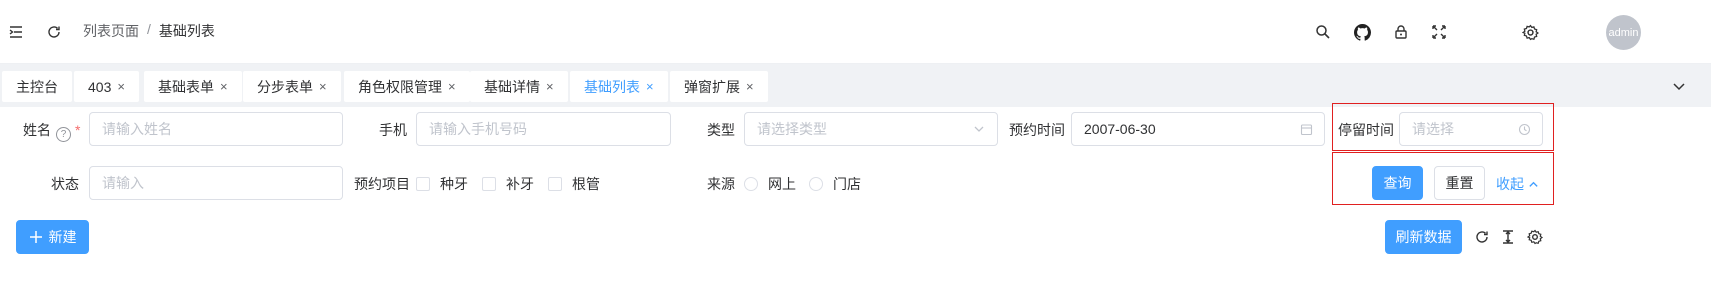 Image resolution: width=1711 pixels, height=286 pixels. Describe the element at coordinates (1439, 32) in the screenshot. I see `fullscreen-icon` at that location.